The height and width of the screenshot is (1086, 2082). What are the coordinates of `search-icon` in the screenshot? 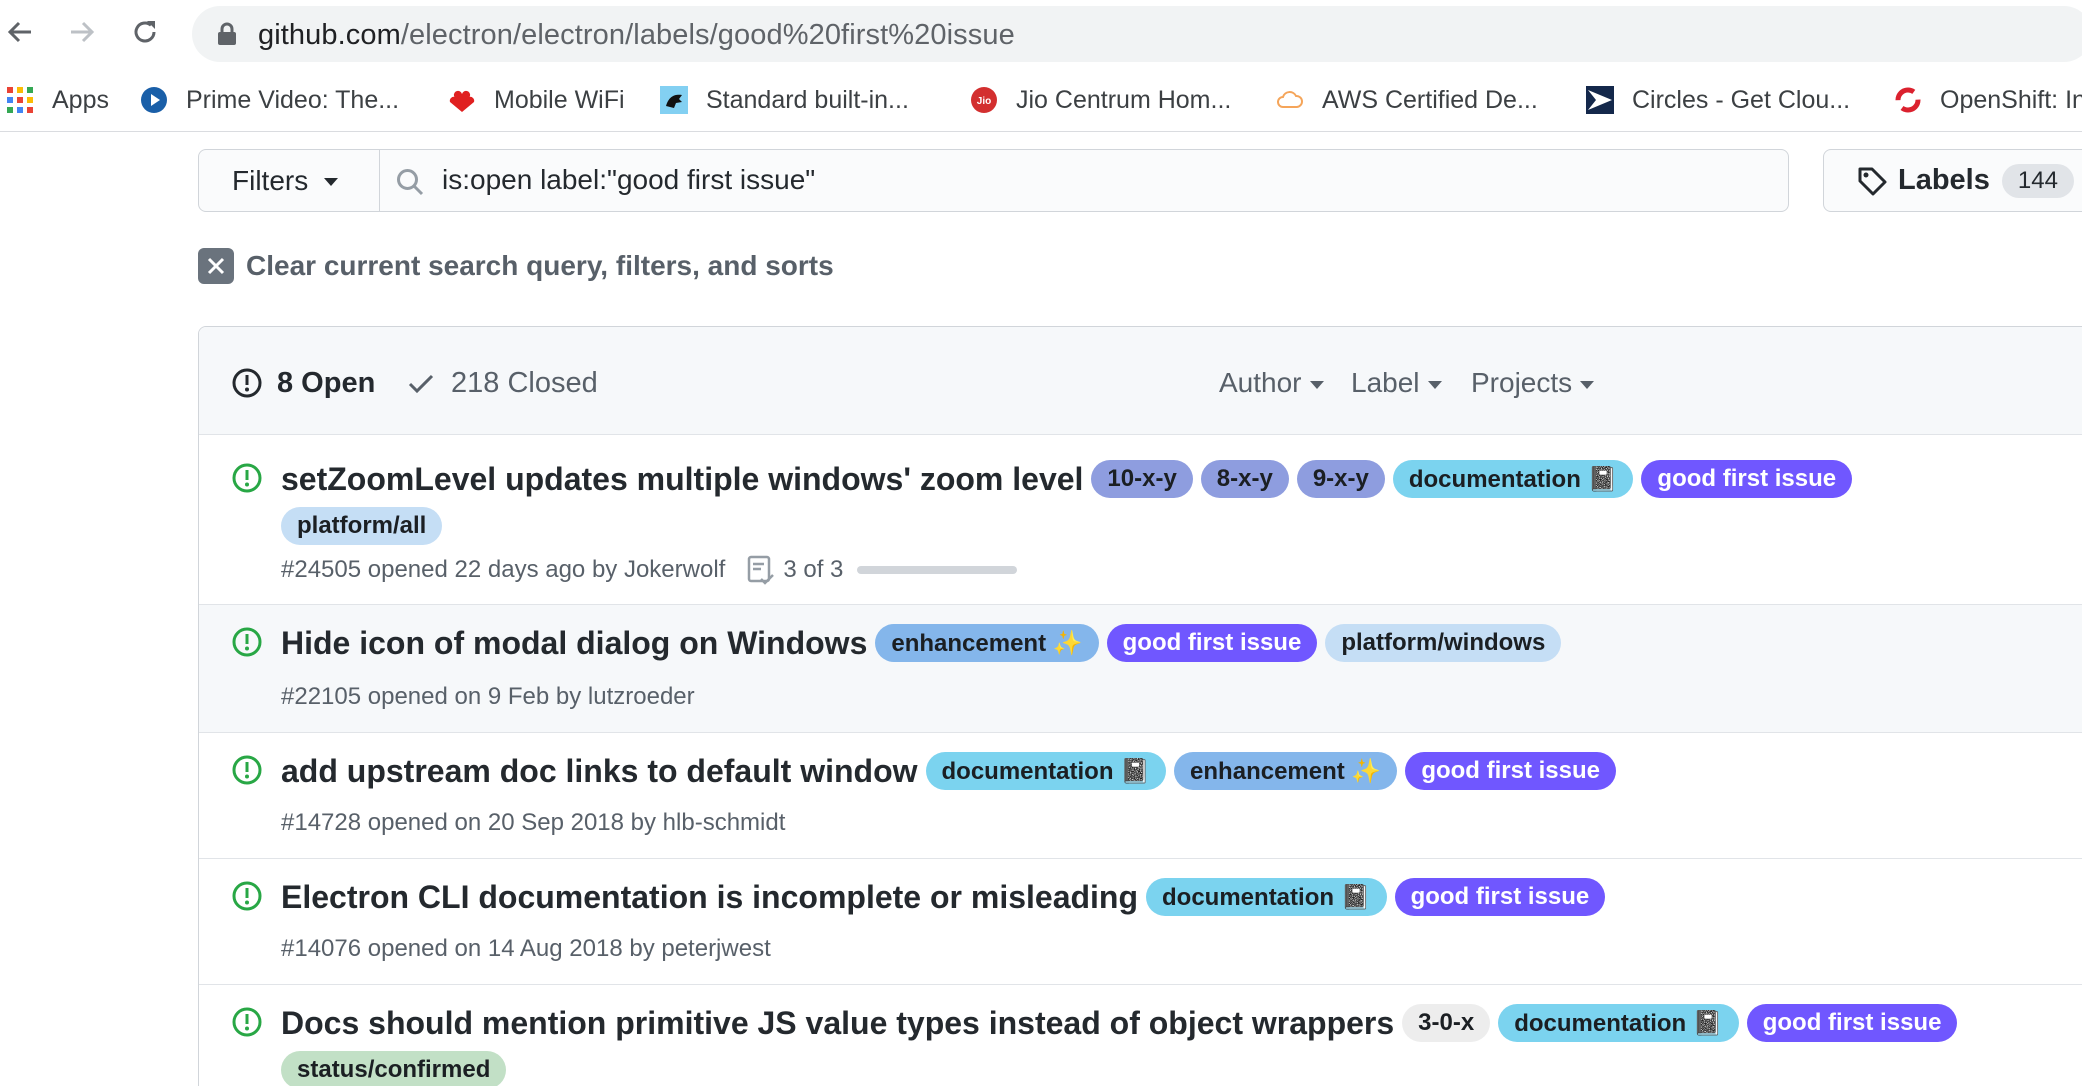 It's located at (410, 182).